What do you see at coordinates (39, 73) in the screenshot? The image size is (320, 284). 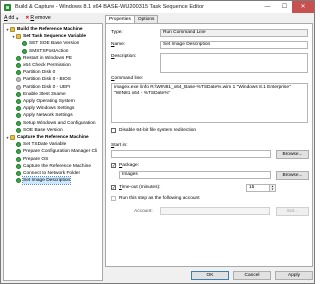 I see `tree-item-label: Partition Disk 0` at bounding box center [39, 73].